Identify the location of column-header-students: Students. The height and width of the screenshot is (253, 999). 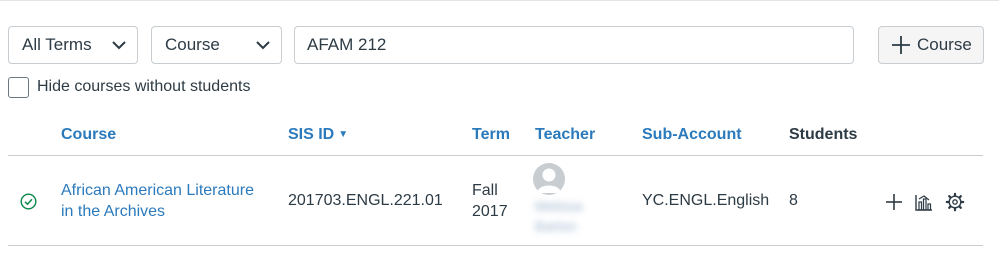
(823, 135).